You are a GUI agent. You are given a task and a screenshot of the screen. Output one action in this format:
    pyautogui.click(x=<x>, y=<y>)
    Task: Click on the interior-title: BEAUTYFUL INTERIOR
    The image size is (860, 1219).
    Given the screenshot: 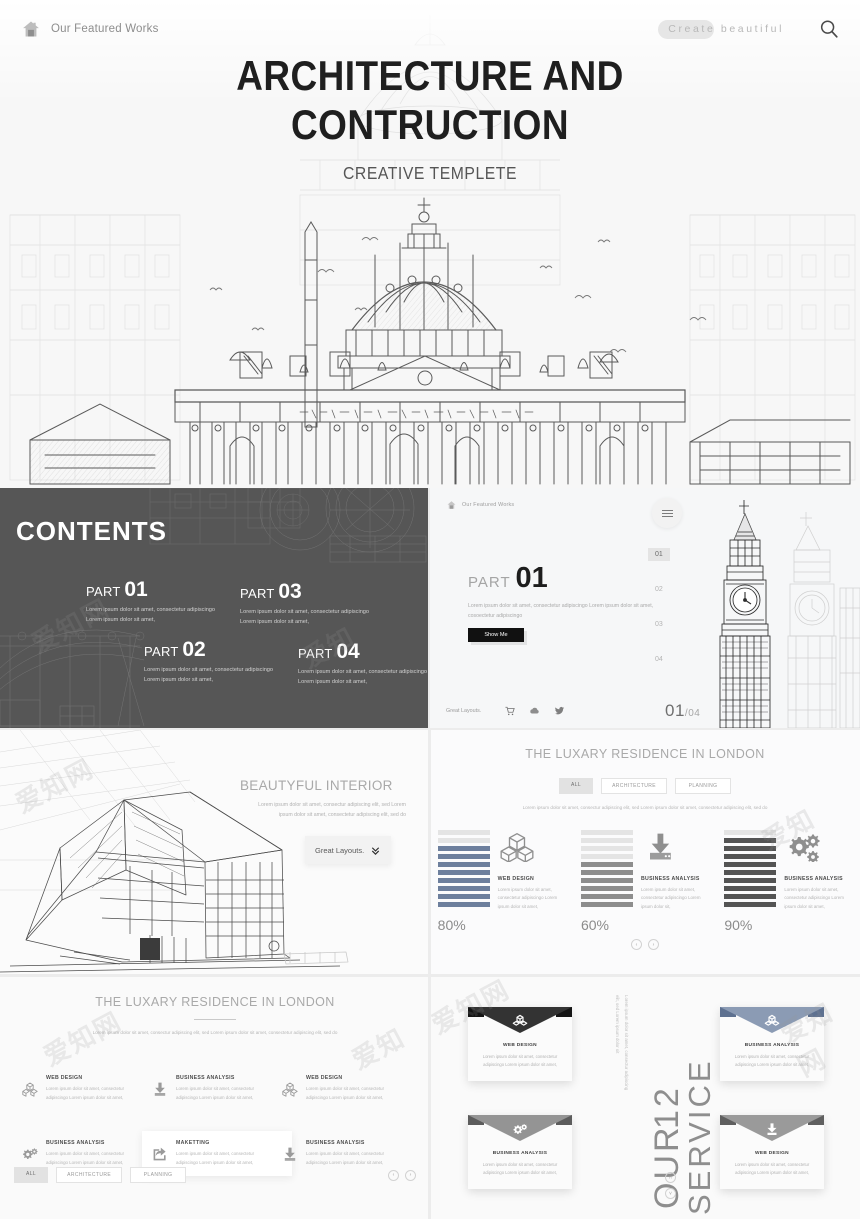 What is the action you would take?
    pyautogui.click(x=316, y=785)
    